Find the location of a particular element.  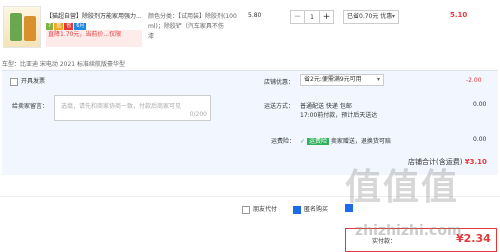

unit-price: 5.80 is located at coordinates (255, 15).